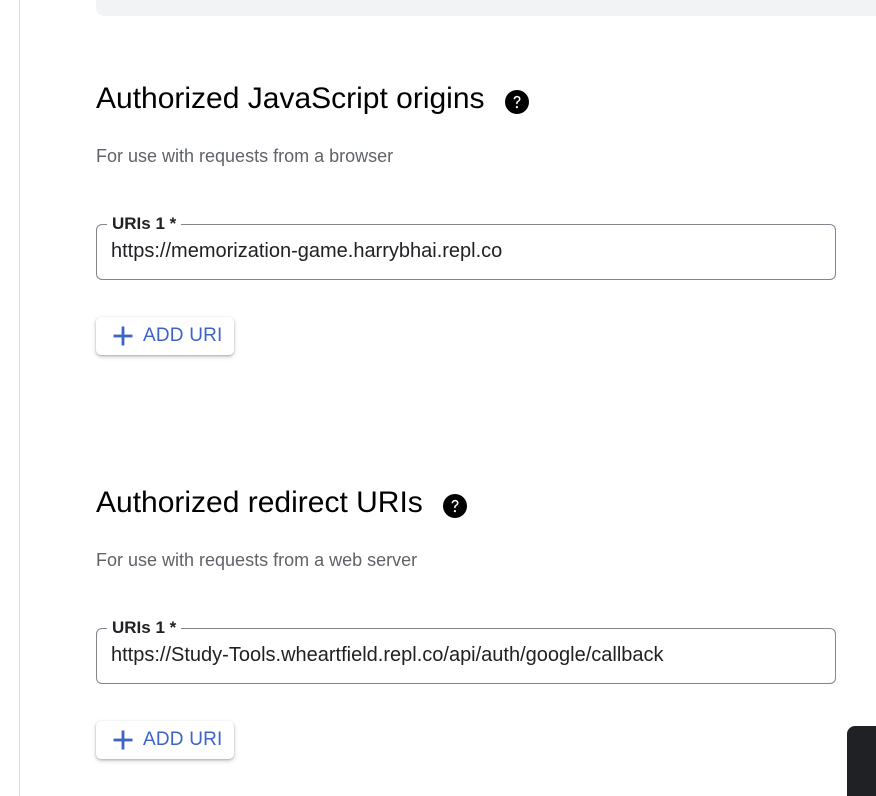 The width and height of the screenshot is (876, 796). What do you see at coordinates (861, 761) in the screenshot?
I see `corner-popup` at bounding box center [861, 761].